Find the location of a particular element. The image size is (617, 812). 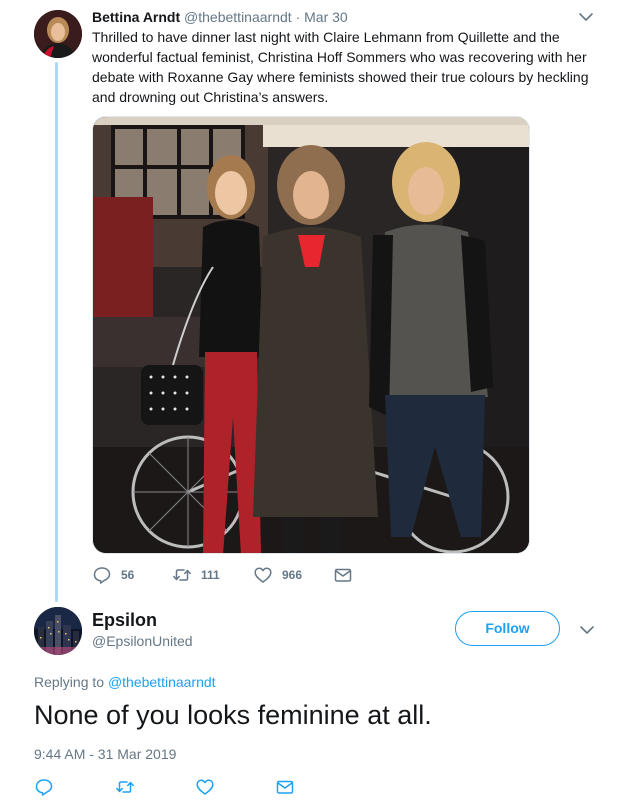

tweet-timestamp: 9:44 AM - 31 Mar 2019 is located at coordinates (105, 754).